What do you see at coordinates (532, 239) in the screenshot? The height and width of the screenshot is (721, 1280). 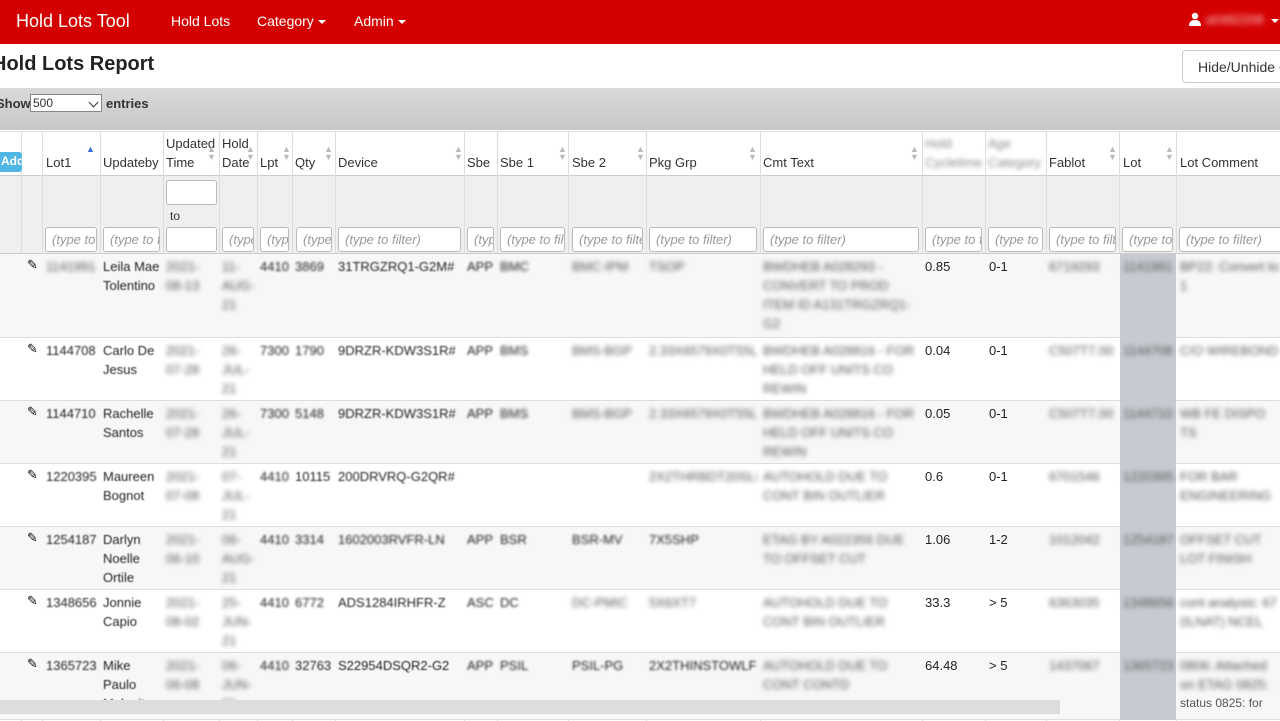 I see `filter-sbe1-input: (type to filter)` at bounding box center [532, 239].